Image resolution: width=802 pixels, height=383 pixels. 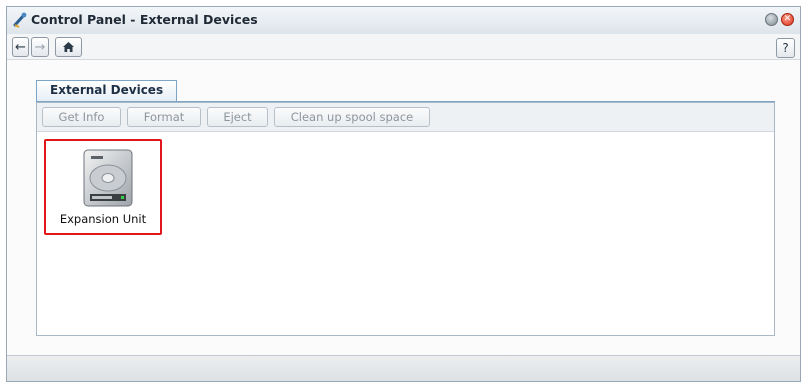 I want to click on forward-arrow-icon: →, so click(x=40, y=47).